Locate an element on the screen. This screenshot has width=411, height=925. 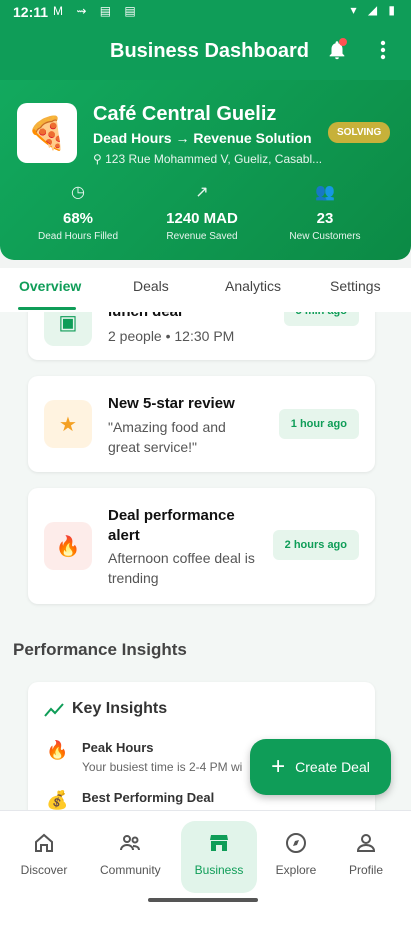
time-badge: 5 min ago is located at coordinates (321, 319).